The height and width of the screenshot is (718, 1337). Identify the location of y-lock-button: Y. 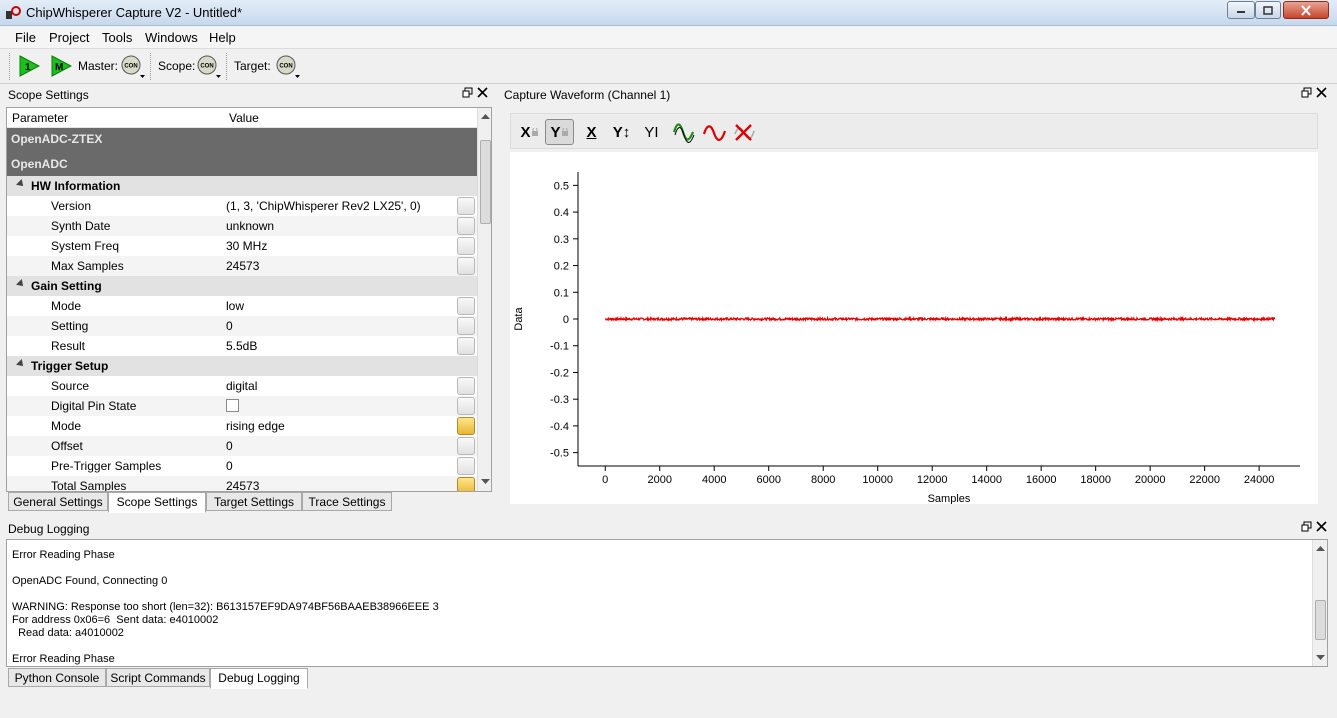
(559, 132).